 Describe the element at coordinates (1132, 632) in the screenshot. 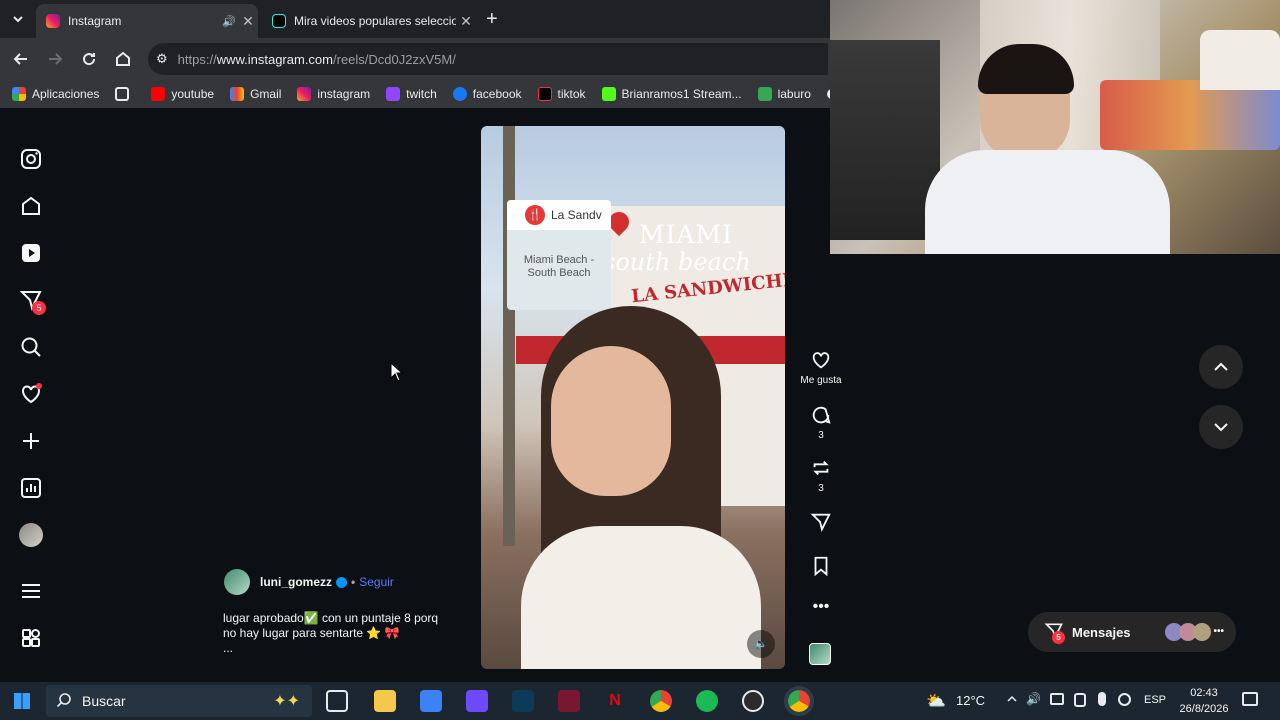

I see `messages-button: 5 Mensajes •••` at that location.